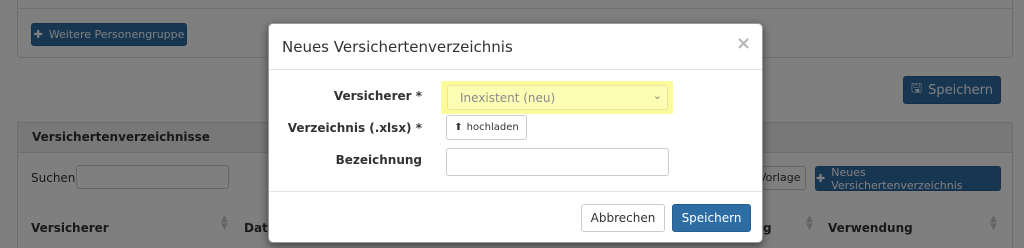 This screenshot has height=248, width=1024. Describe the element at coordinates (515, 47) in the screenshot. I see `modal-header: Neues Versichertenverzeichnis ×` at that location.